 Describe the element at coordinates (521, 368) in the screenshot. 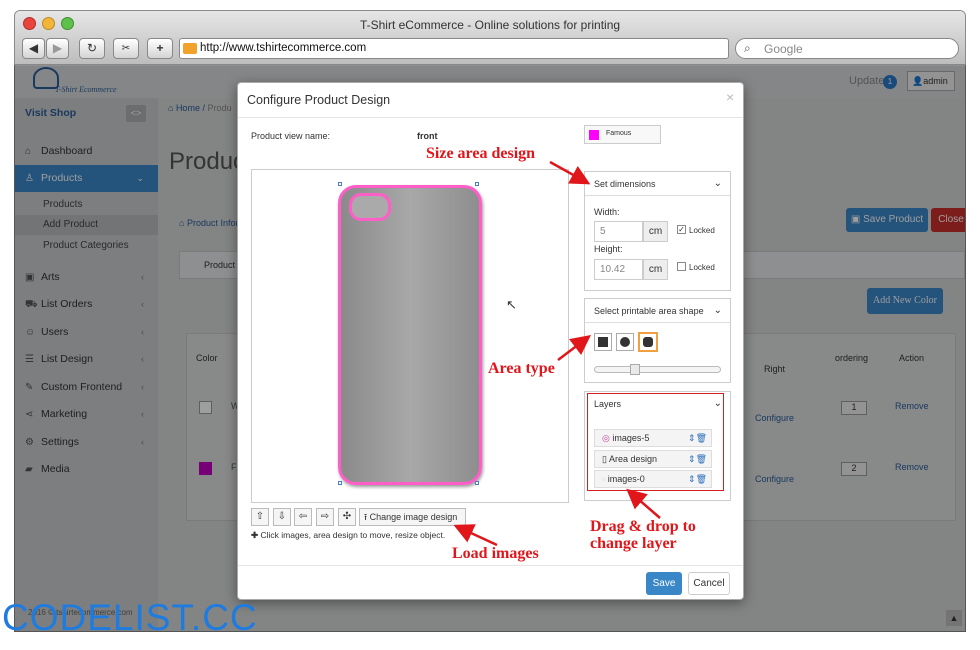

I see `annotation-area-type: Area type` at that location.